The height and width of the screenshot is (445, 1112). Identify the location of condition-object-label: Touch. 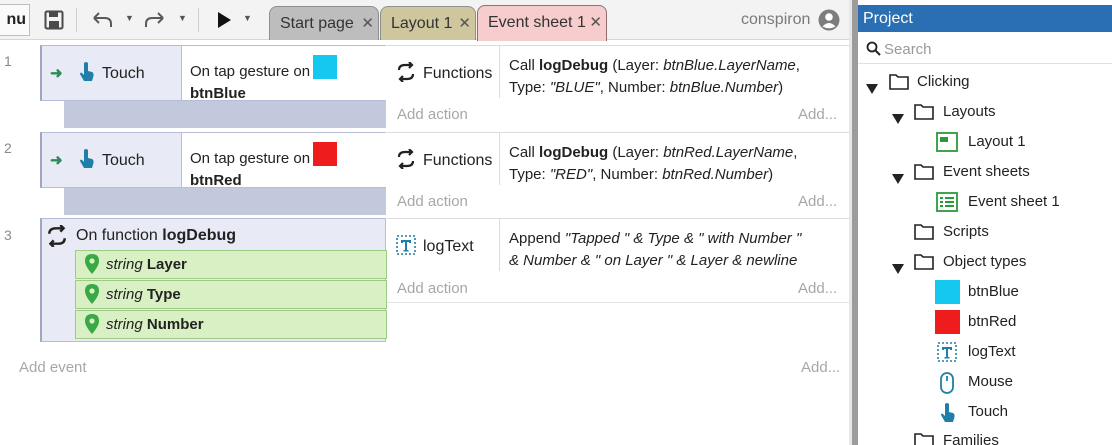
(123, 160).